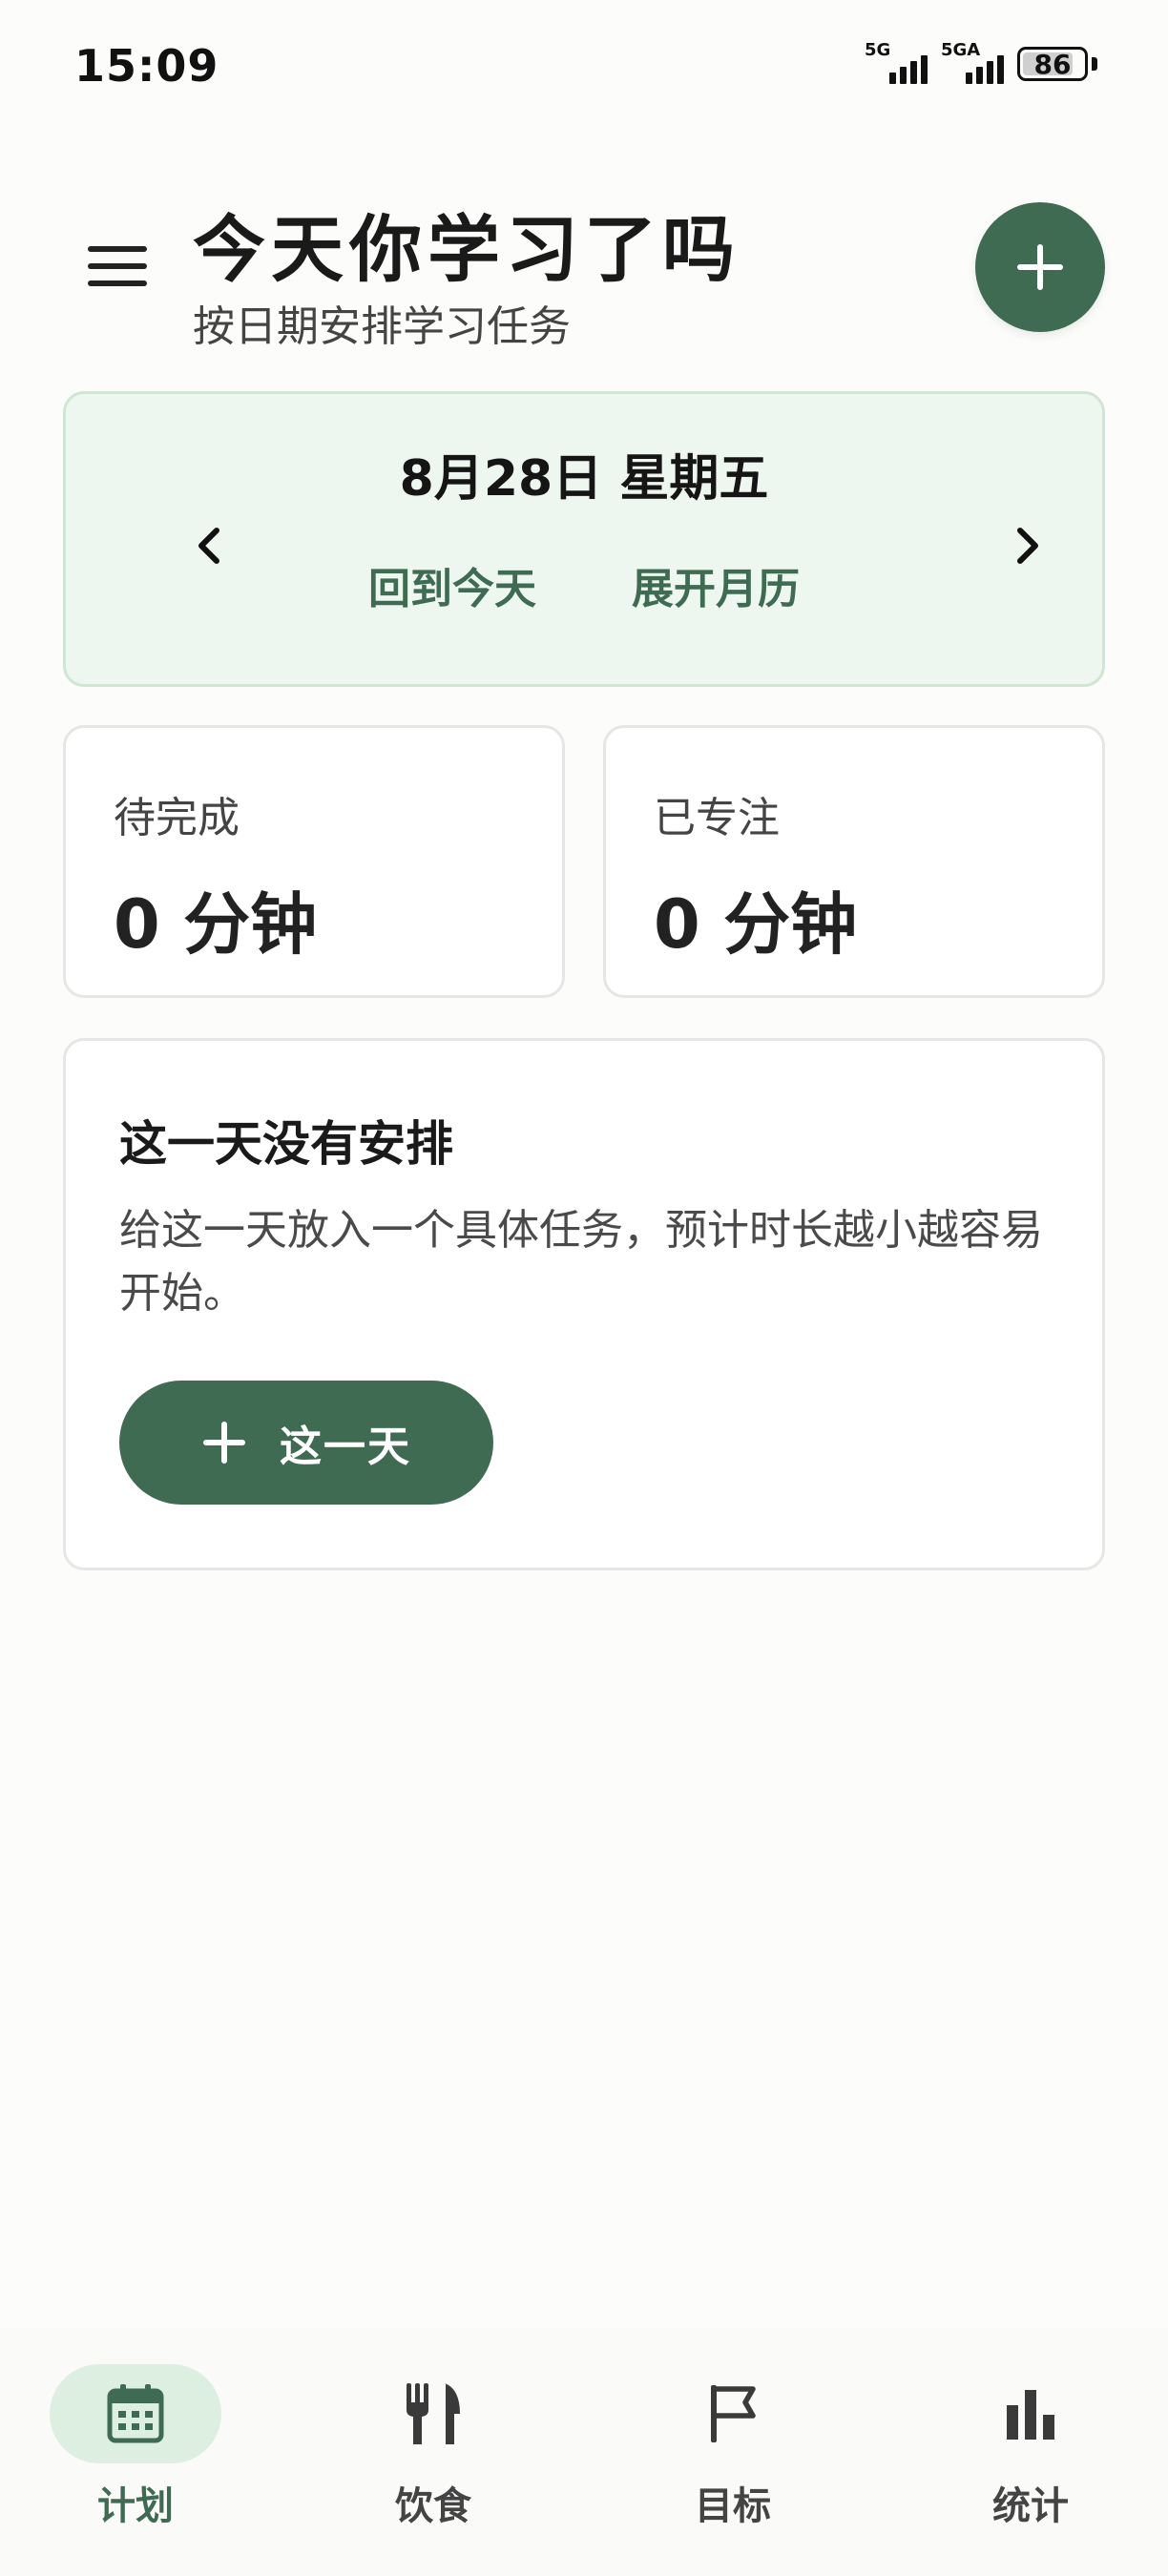 This screenshot has width=1168, height=2576. Describe the element at coordinates (733, 2506) in the screenshot. I see `nav-tab-goal-label: 目标` at that location.